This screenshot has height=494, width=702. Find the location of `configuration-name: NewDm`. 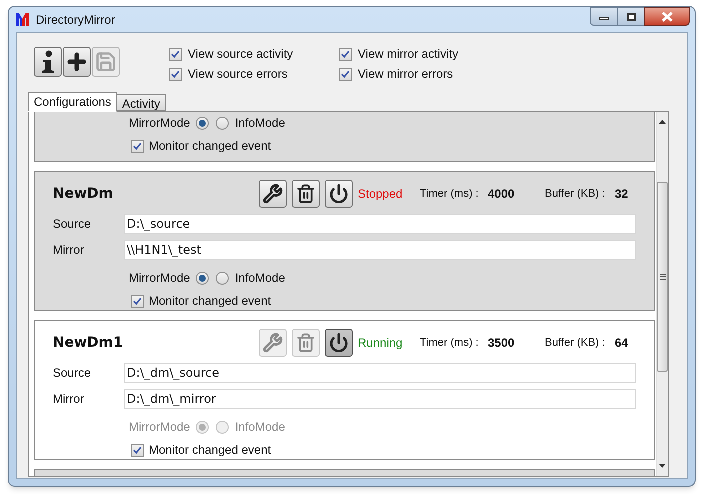

configuration-name: NewDm is located at coordinates (83, 194).